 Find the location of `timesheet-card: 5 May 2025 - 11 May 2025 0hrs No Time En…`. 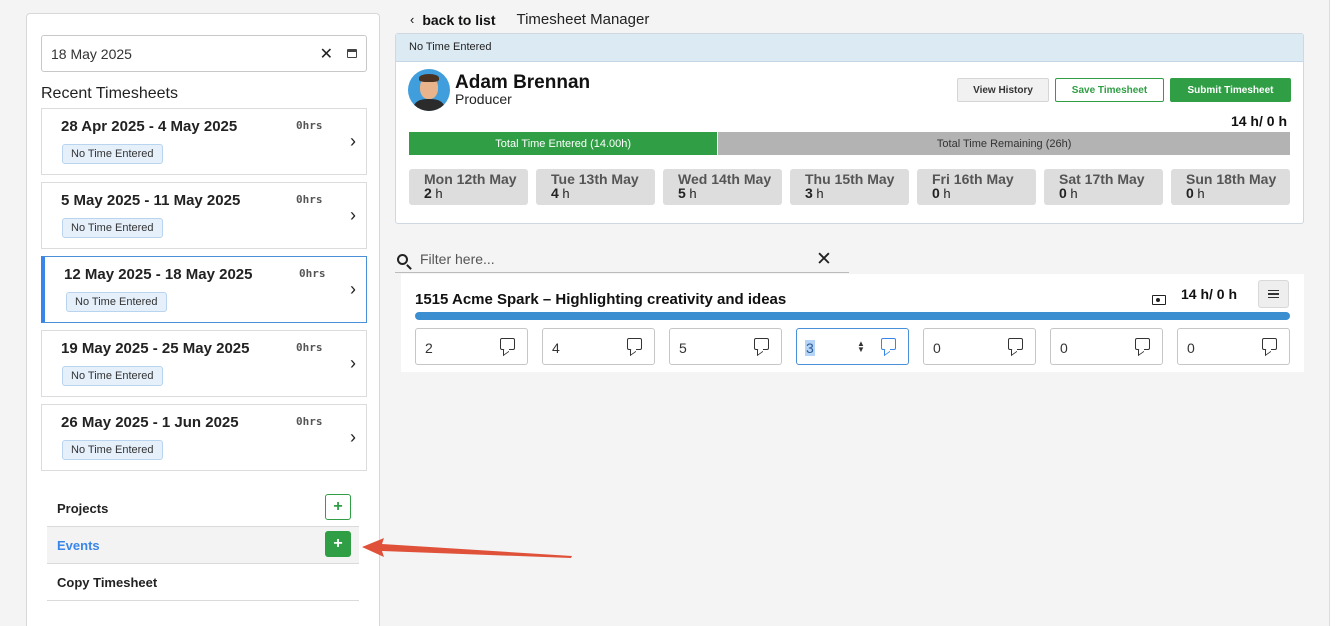

timesheet-card: 5 May 2025 - 11 May 2025 0hrs No Time En… is located at coordinates (204, 215).